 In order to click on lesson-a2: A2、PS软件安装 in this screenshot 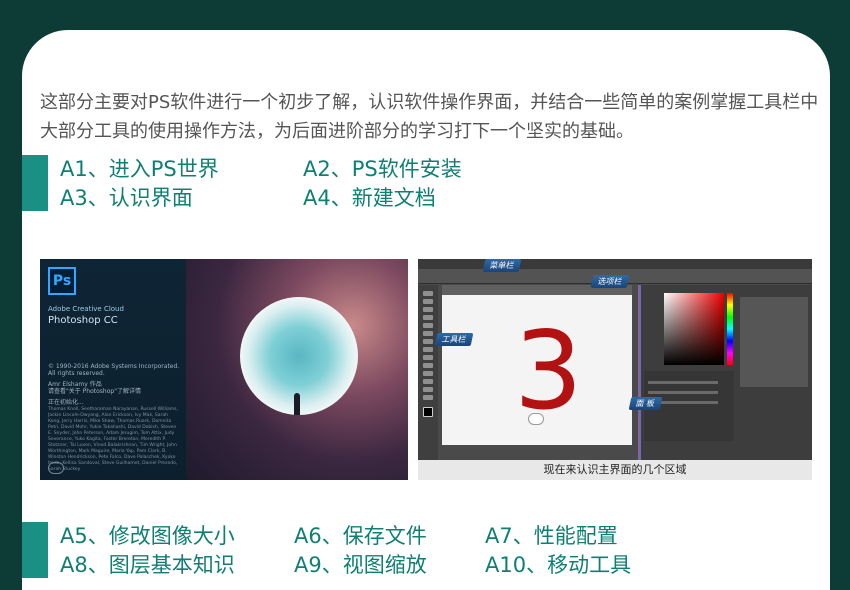, I will do `click(382, 169)`.